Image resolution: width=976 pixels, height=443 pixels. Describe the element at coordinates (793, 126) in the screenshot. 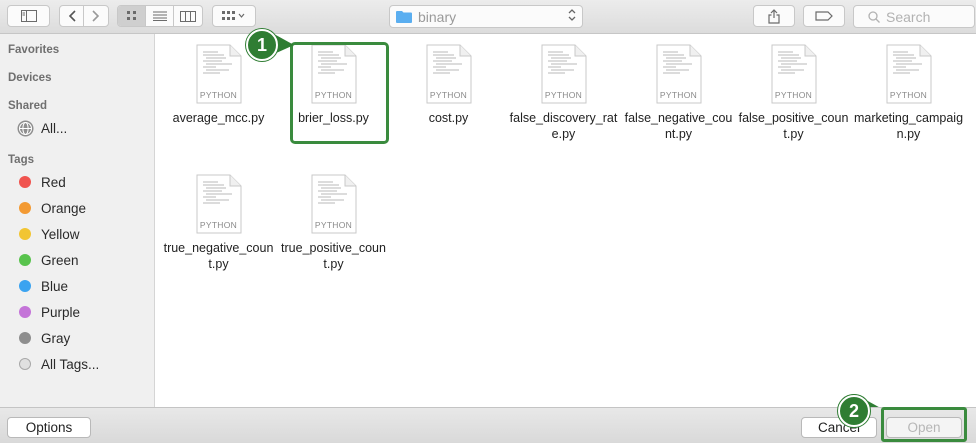

I see `file-name: false_positive_count.py` at that location.